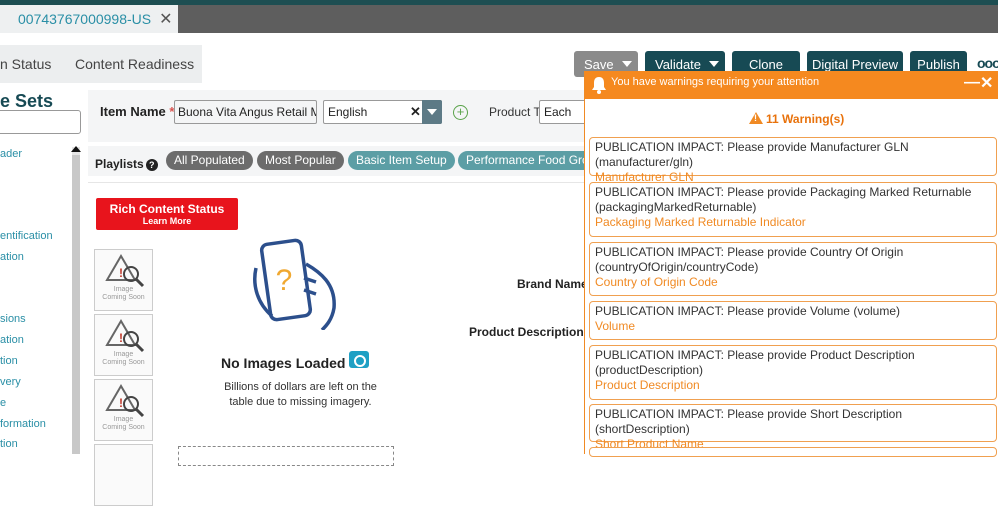 The width and height of the screenshot is (998, 506). Describe the element at coordinates (401, 160) in the screenshot. I see `playlist-pill: Basic Item Setup` at that location.